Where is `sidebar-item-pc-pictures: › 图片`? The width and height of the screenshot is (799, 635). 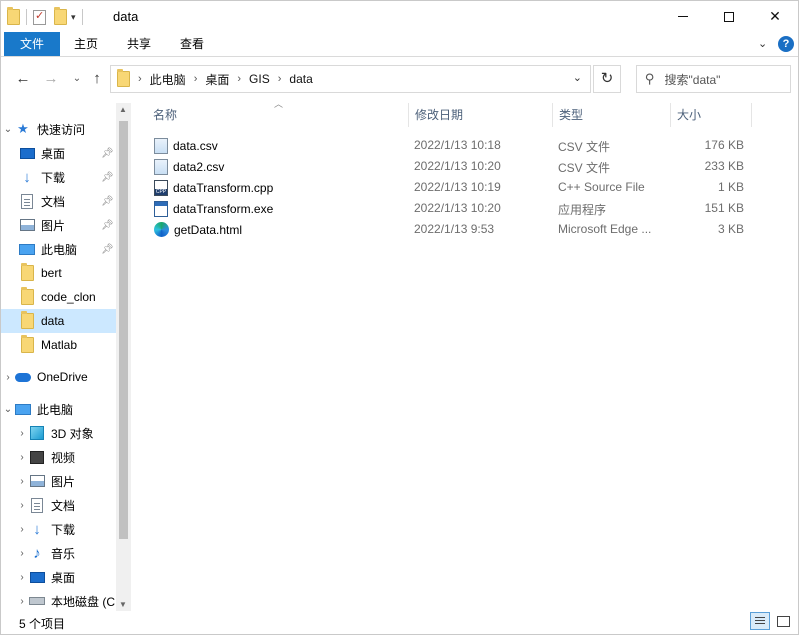
sidebar-item-pc-pictures: › 图片 is located at coordinates (58, 481).